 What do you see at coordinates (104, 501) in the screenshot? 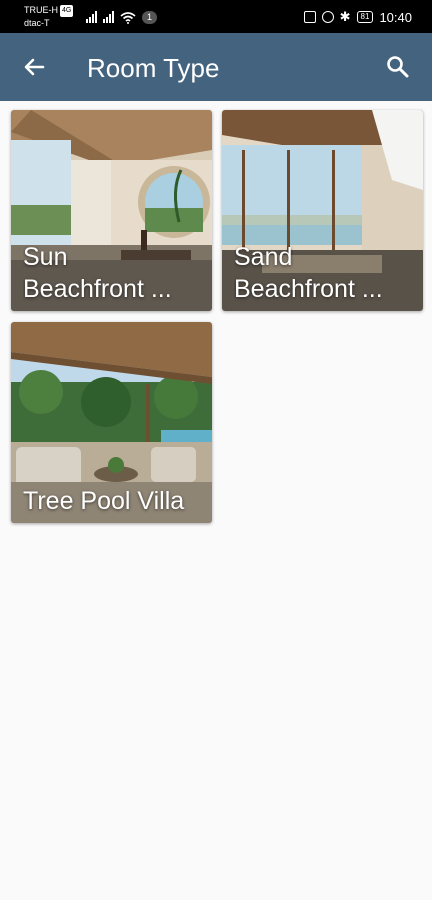
I see `room-name-line1: Tree Pool Villa` at bounding box center [104, 501].